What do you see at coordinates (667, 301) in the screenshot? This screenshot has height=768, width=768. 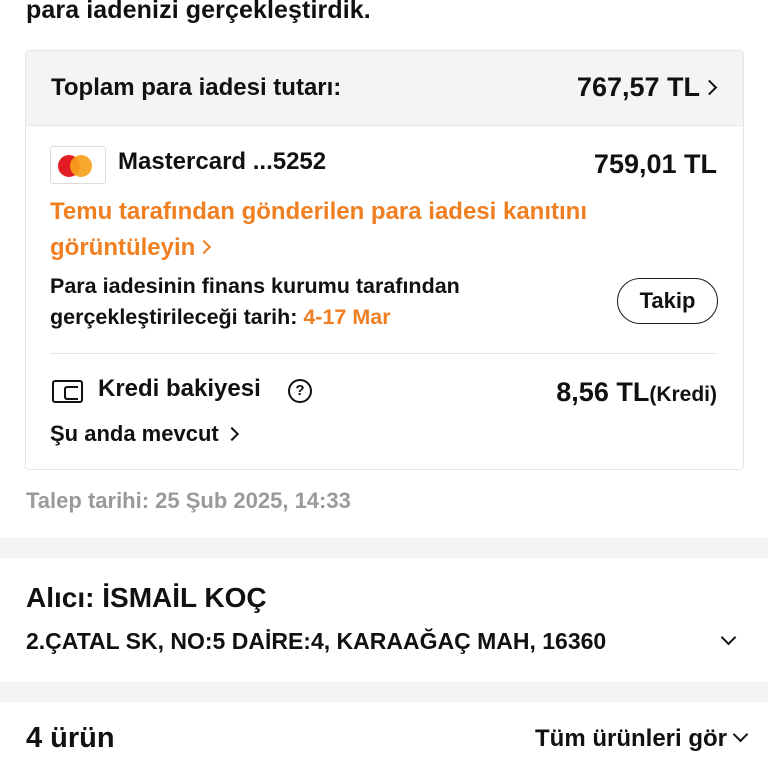 I see `track-button: Takip` at bounding box center [667, 301].